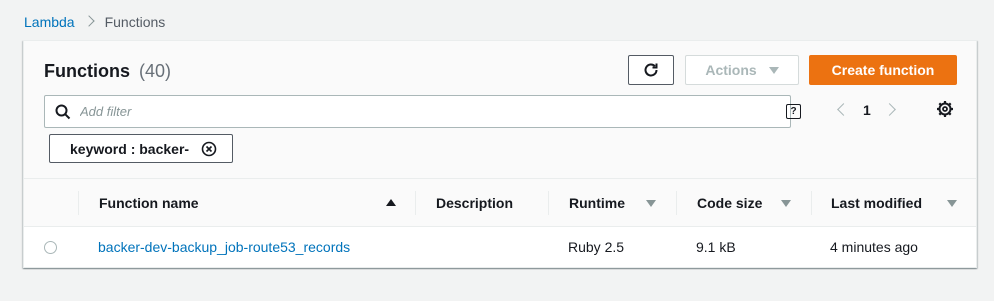 The width and height of the screenshot is (994, 301). I want to click on filter-token-label: keyword : backer-, so click(130, 148).